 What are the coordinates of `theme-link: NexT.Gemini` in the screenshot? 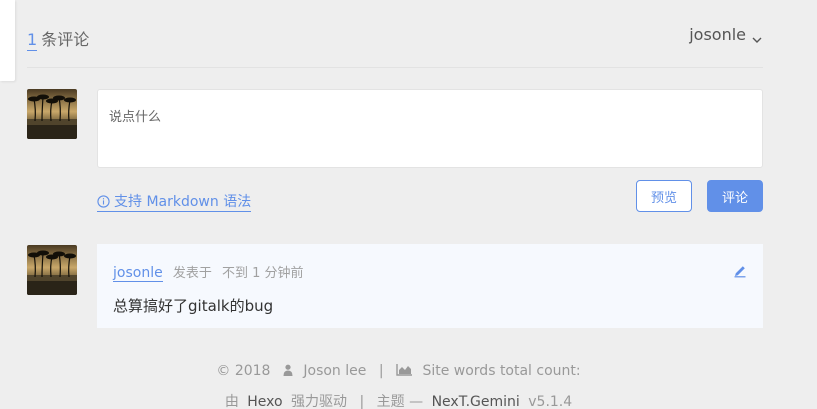 It's located at (476, 401).